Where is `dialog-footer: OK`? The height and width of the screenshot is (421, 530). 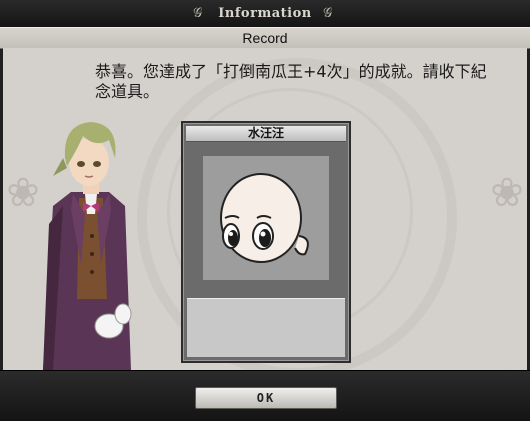 dialog-footer: OK is located at coordinates (265, 395).